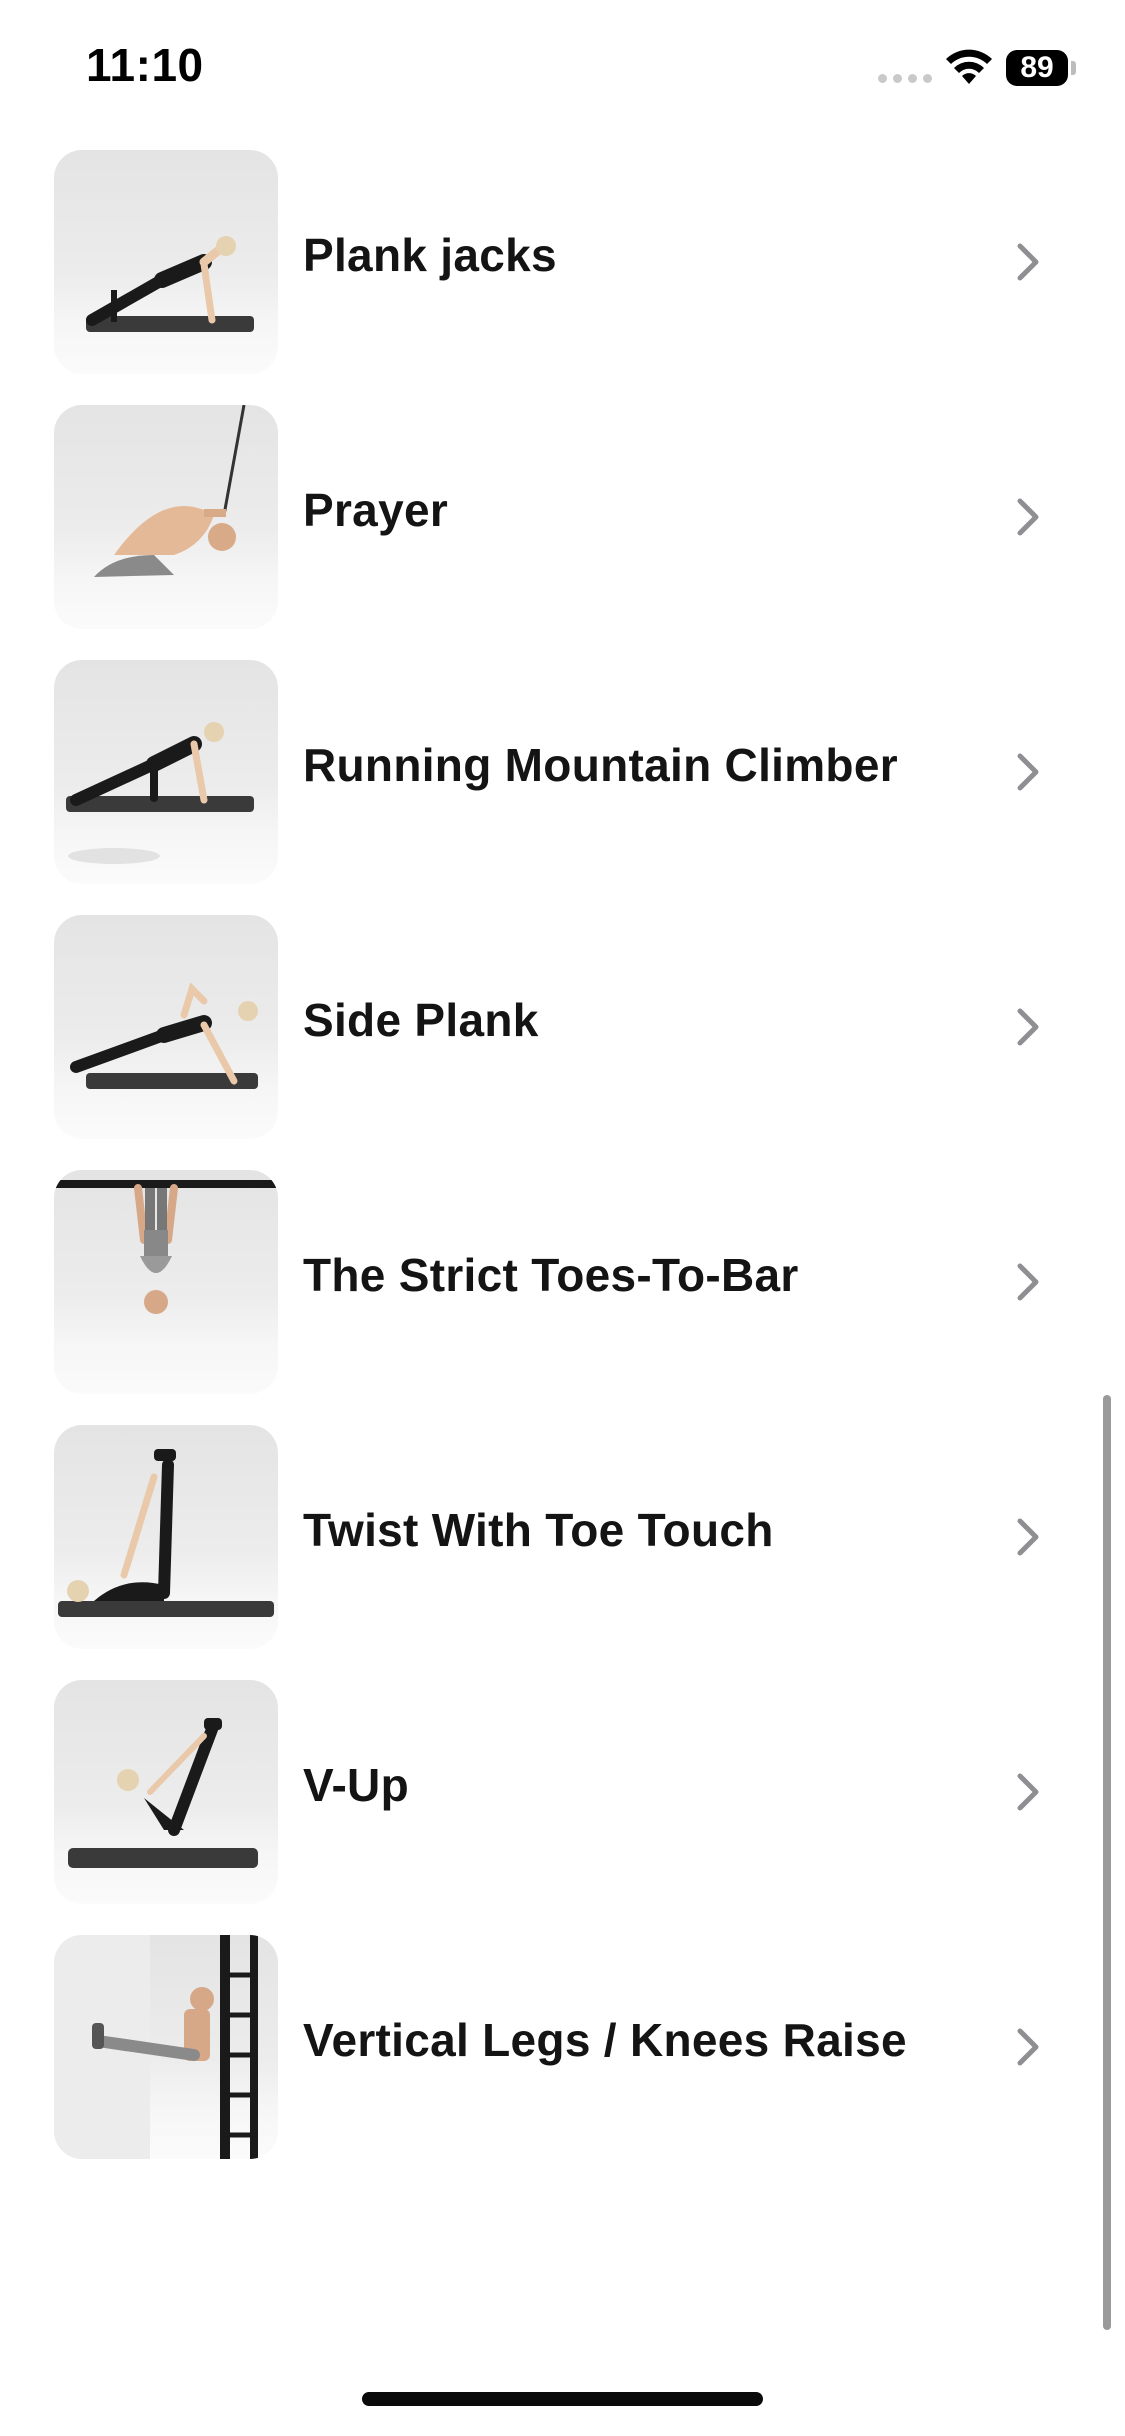  I want to click on list-item: Side Plank, so click(562, 1040).